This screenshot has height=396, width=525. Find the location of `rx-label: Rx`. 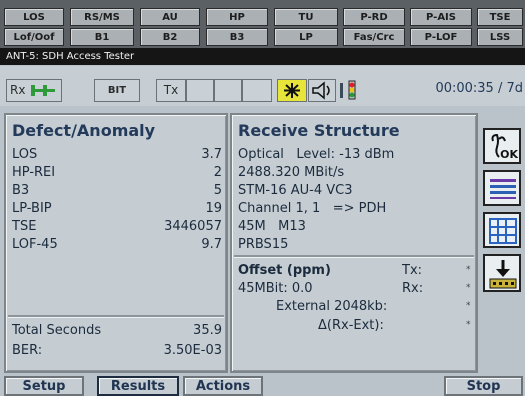

rx-label: Rx is located at coordinates (18, 90).